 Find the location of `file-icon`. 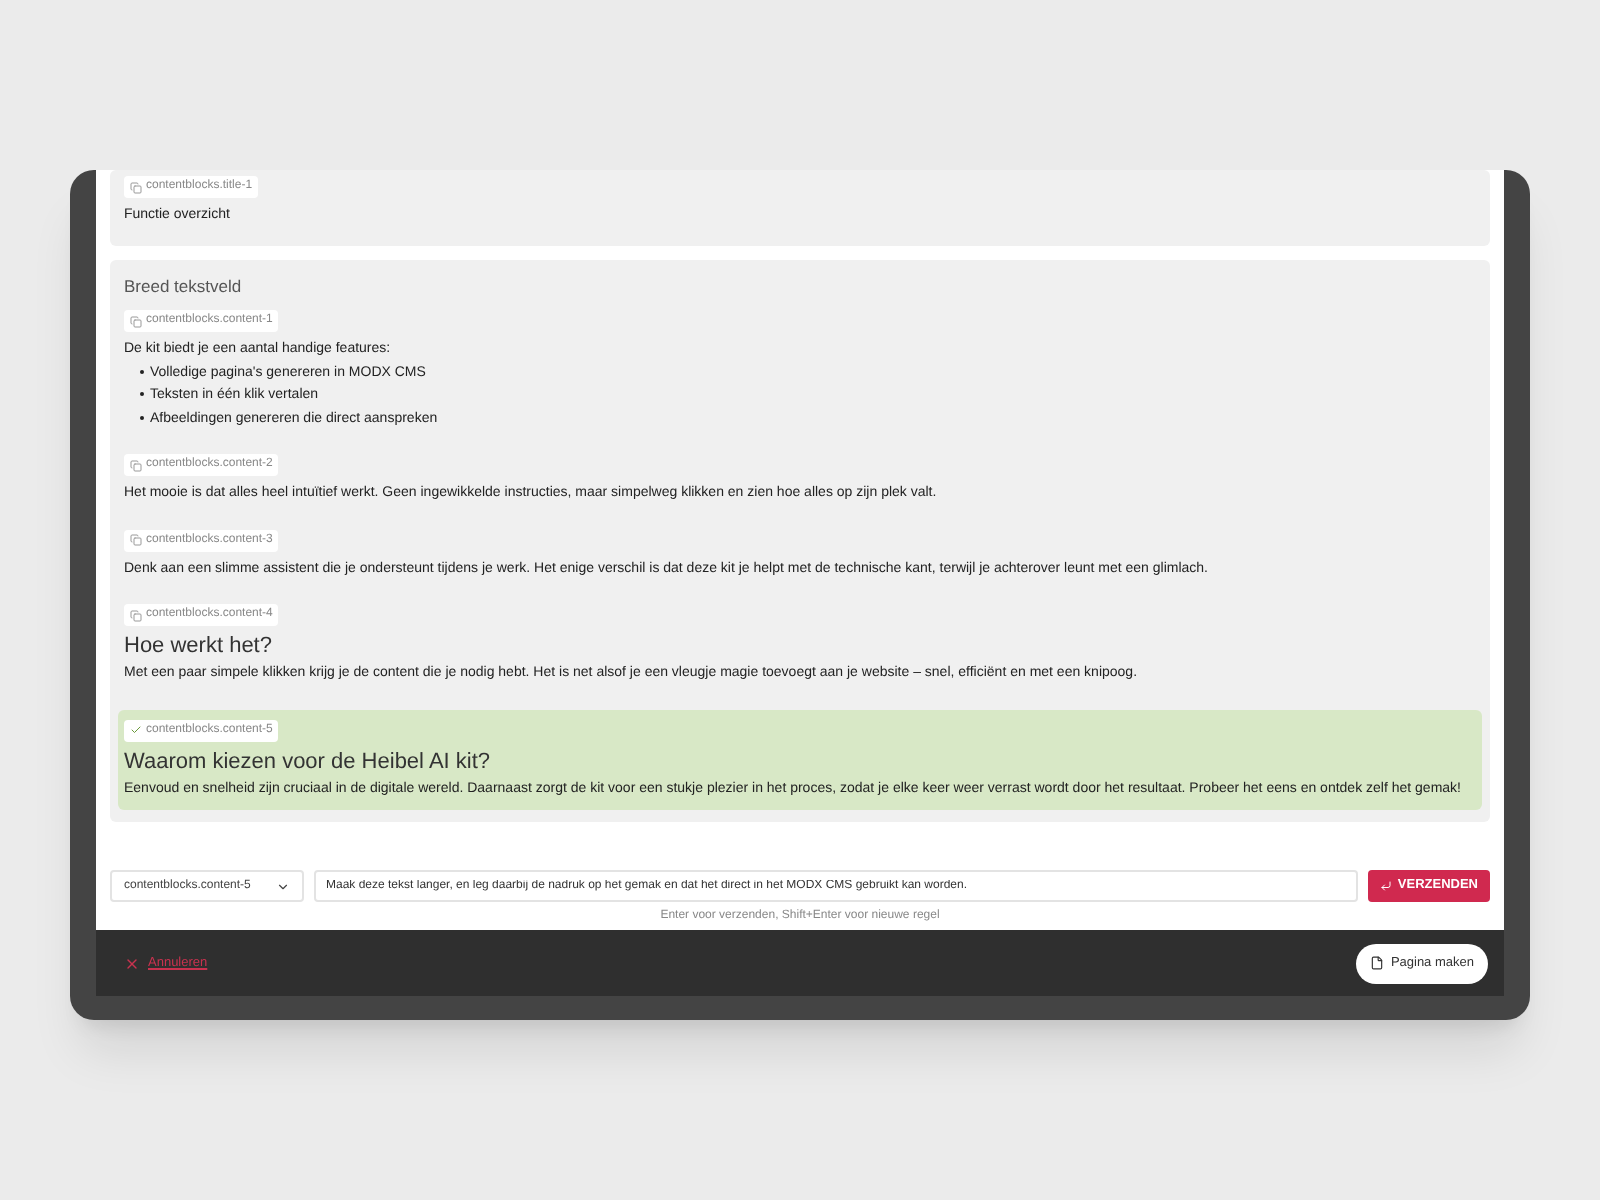

file-icon is located at coordinates (1377, 963).